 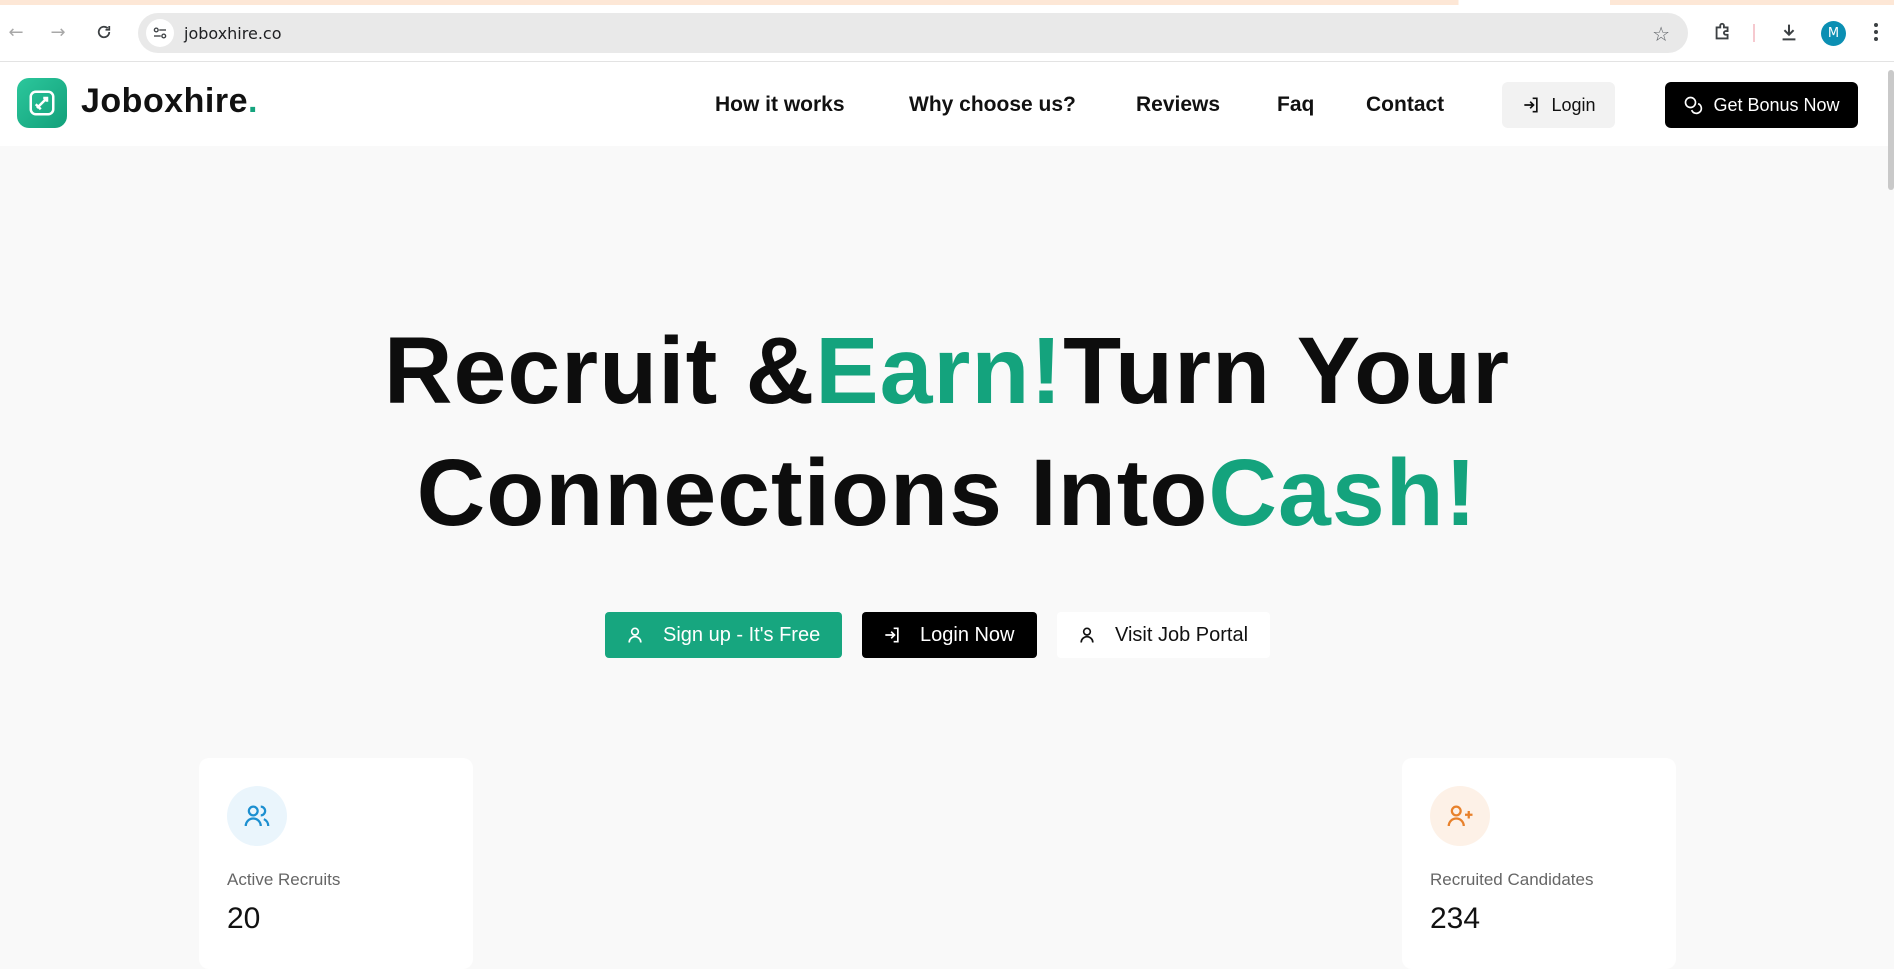 I want to click on hero-line2-accent: Cash!, so click(x=1343, y=493).